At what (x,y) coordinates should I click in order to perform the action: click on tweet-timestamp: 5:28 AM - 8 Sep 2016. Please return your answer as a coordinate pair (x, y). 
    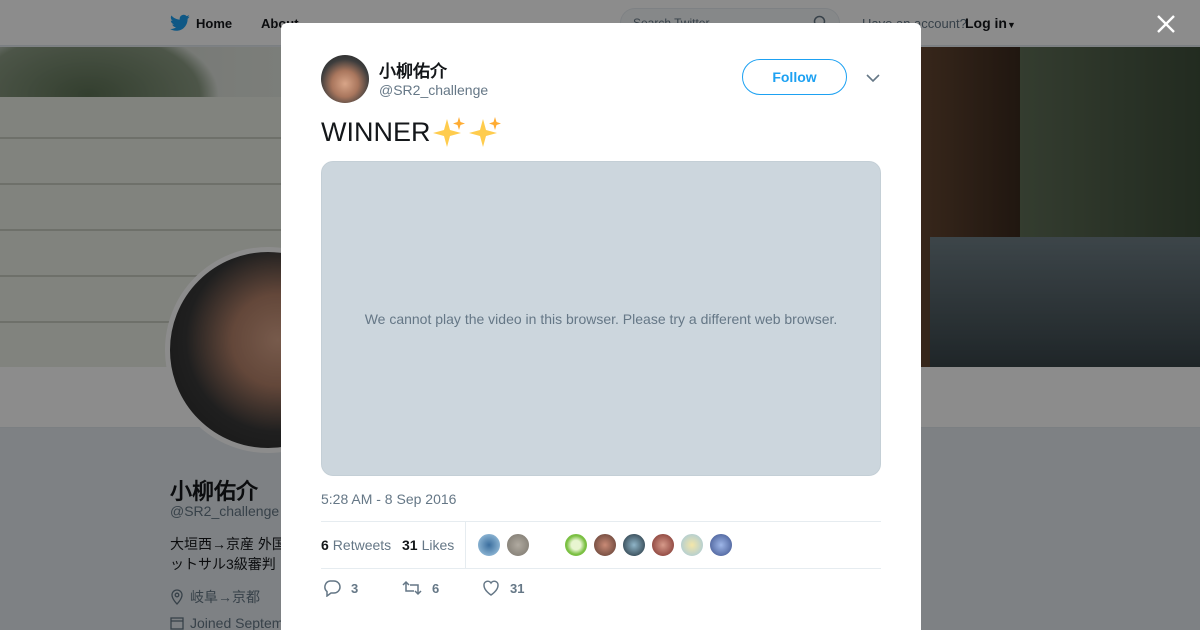
    Looking at the image, I should click on (388, 499).